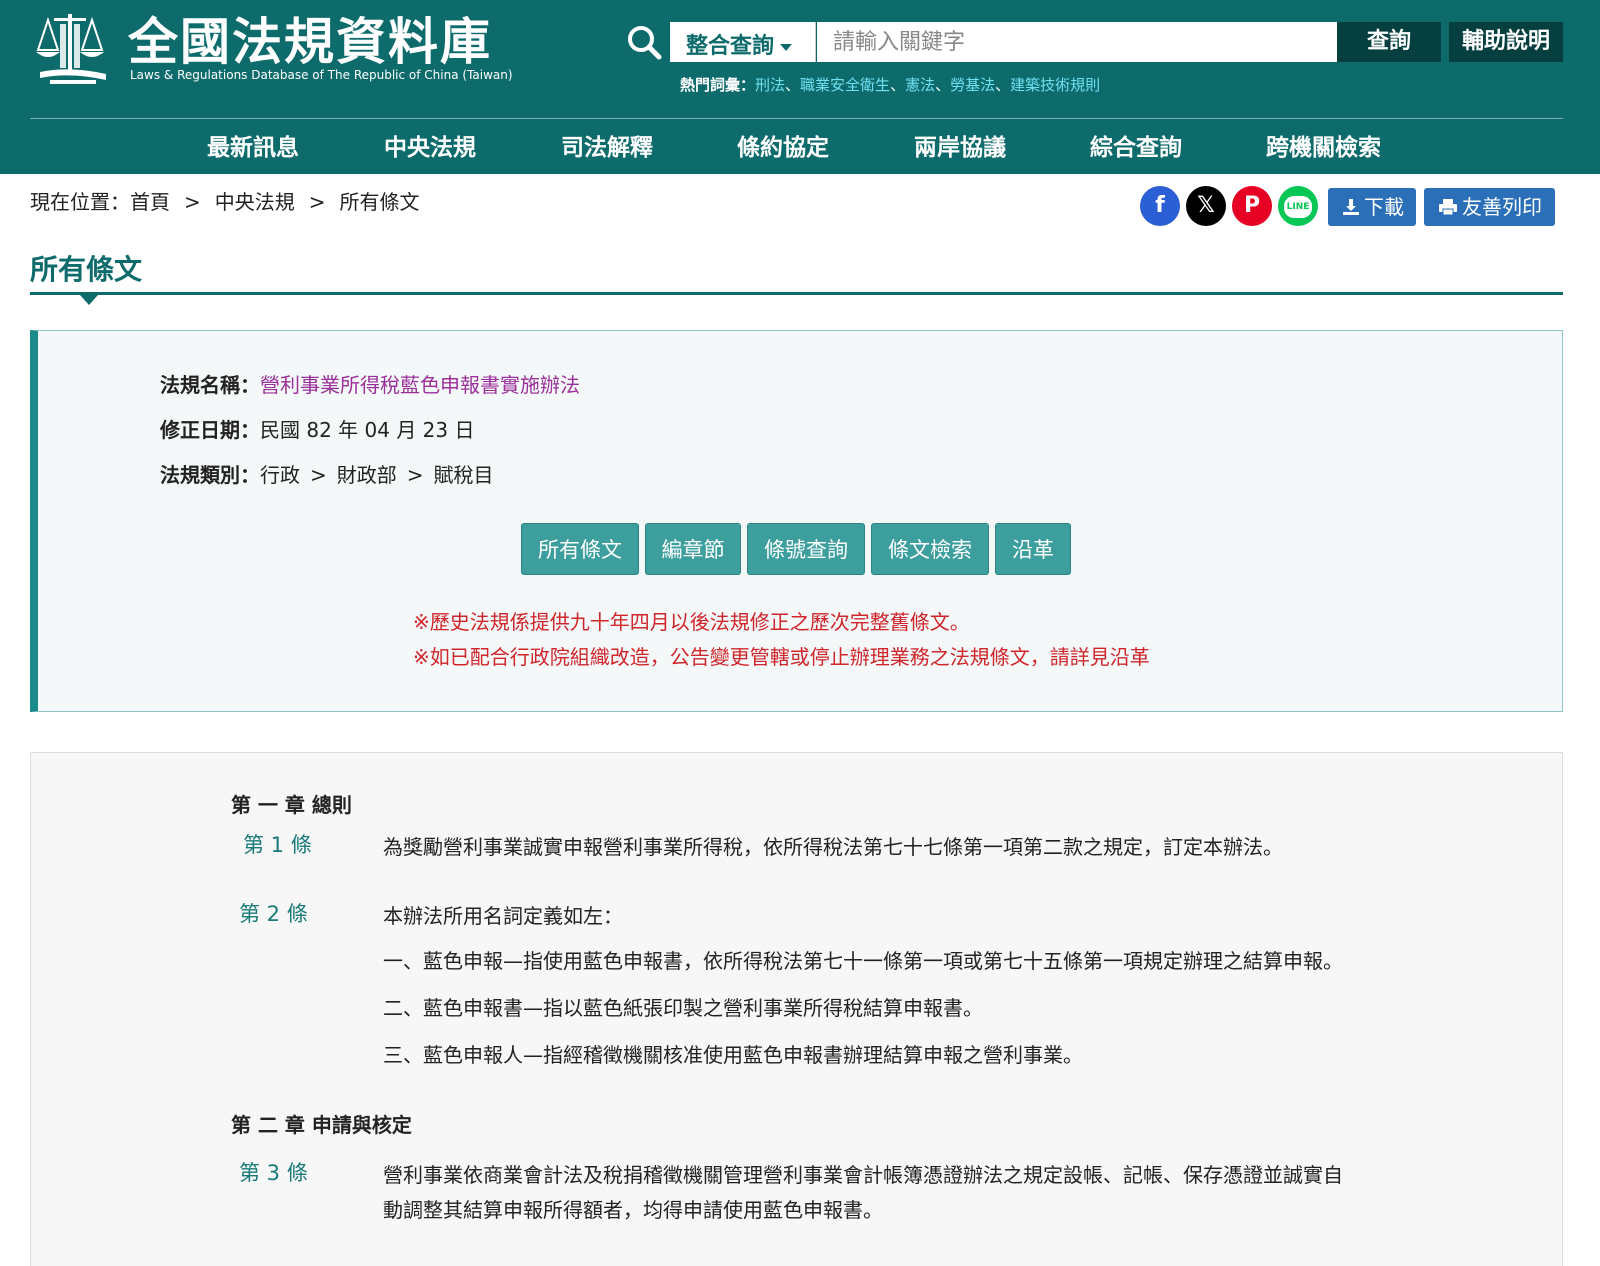 Image resolution: width=1600 pixels, height=1266 pixels. Describe the element at coordinates (503, 916) in the screenshot. I see `article-text: 本辦法所用名詞定義如左：` at that location.